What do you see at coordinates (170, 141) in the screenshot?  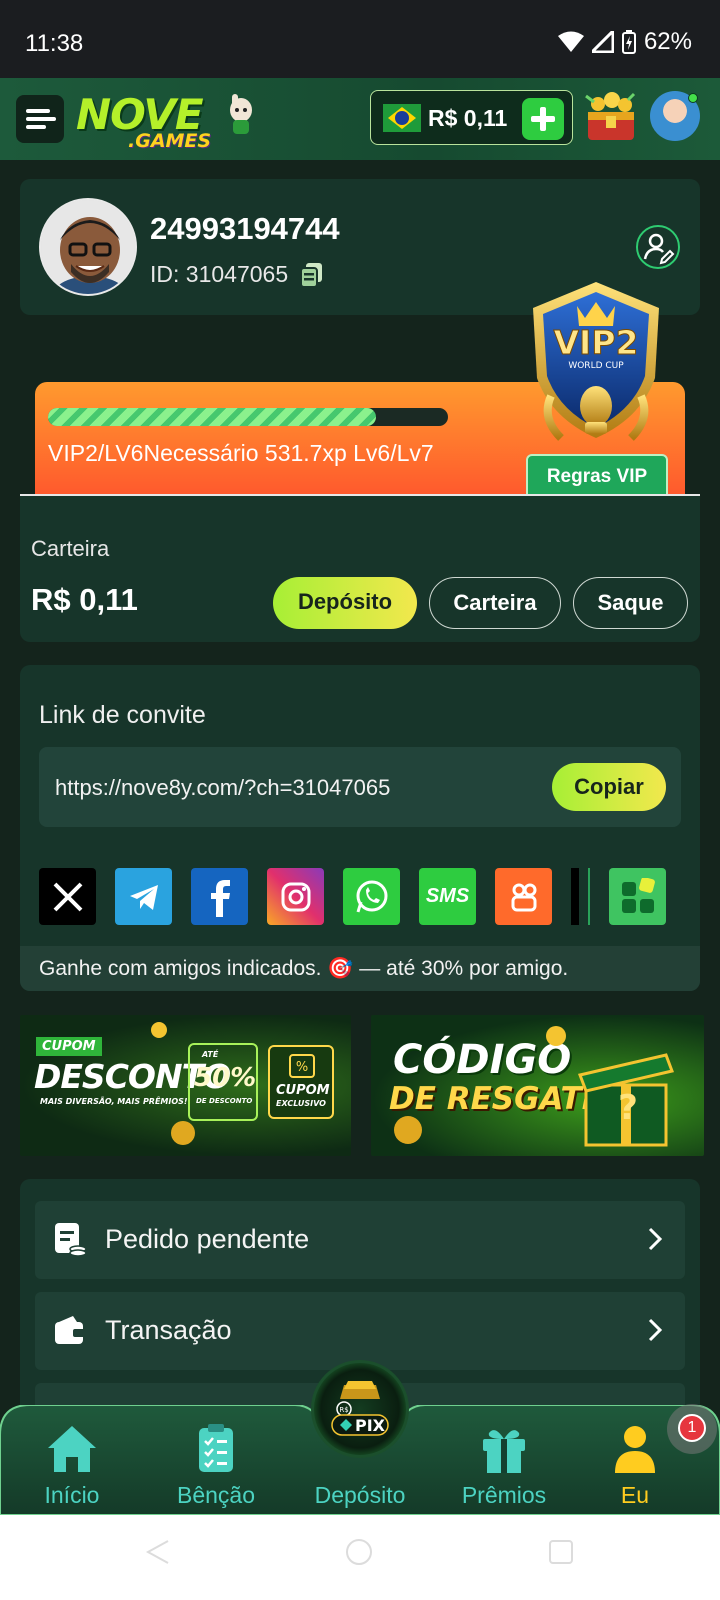 I see `logo-sub-text: .GAMES` at bounding box center [170, 141].